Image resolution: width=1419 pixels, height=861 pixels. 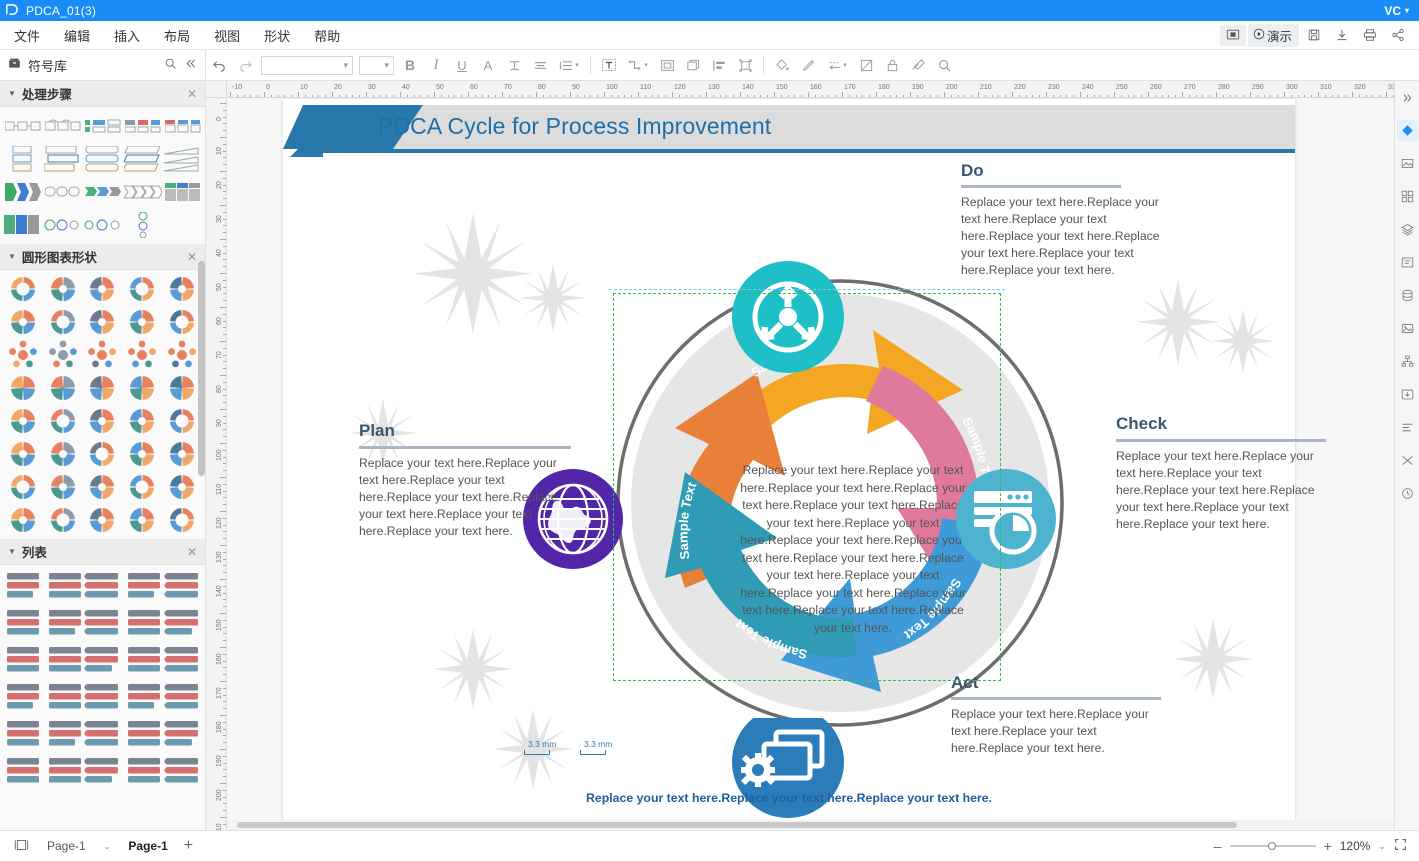 What do you see at coordinates (102, 257) in the screenshot?
I see `section-circular-chart-shapes-header: ▼ 圆形图表形状 ✕` at bounding box center [102, 257].